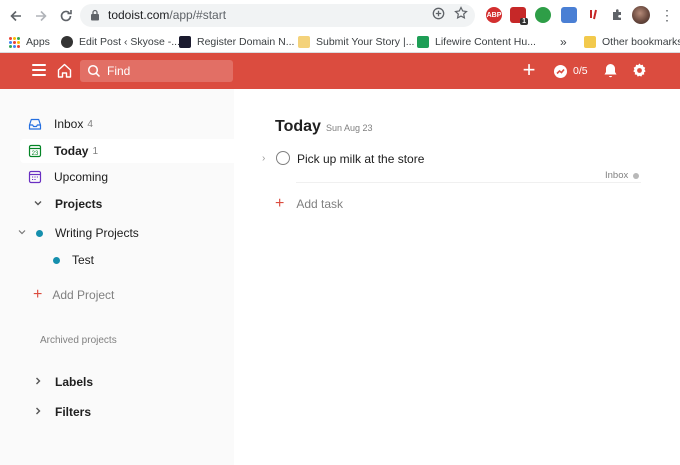 The width and height of the screenshot is (680, 465). I want to click on dropper-extension-icon, so click(594, 15).